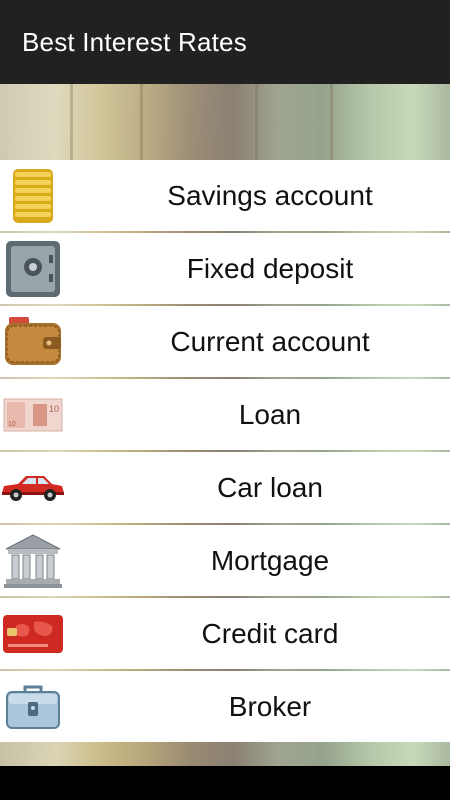 This screenshot has height=800, width=450. I want to click on credit-card-icon, so click(33, 633).